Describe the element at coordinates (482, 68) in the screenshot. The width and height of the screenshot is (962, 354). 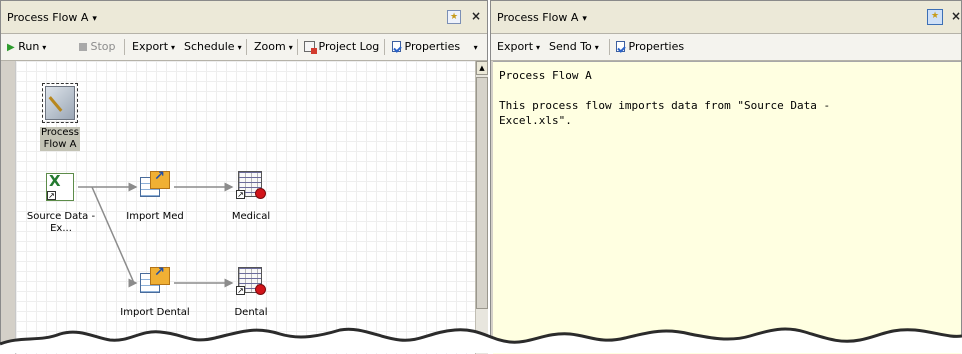
I see `scroll-up-arrow-icon: ▲` at that location.